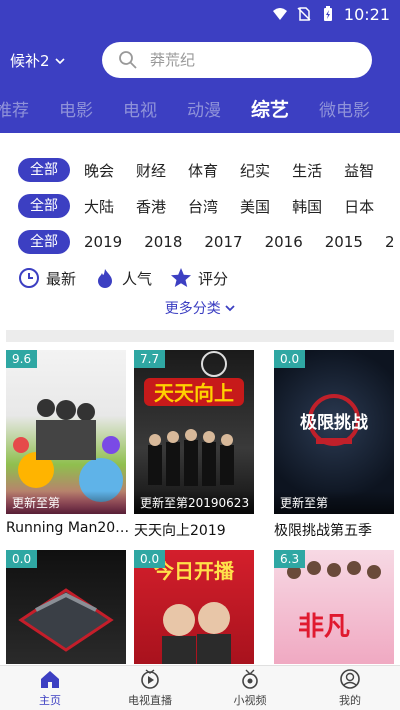  Describe the element at coordinates (250, 700) in the screenshot. I see `nav-short-video-label: 小视频` at that location.